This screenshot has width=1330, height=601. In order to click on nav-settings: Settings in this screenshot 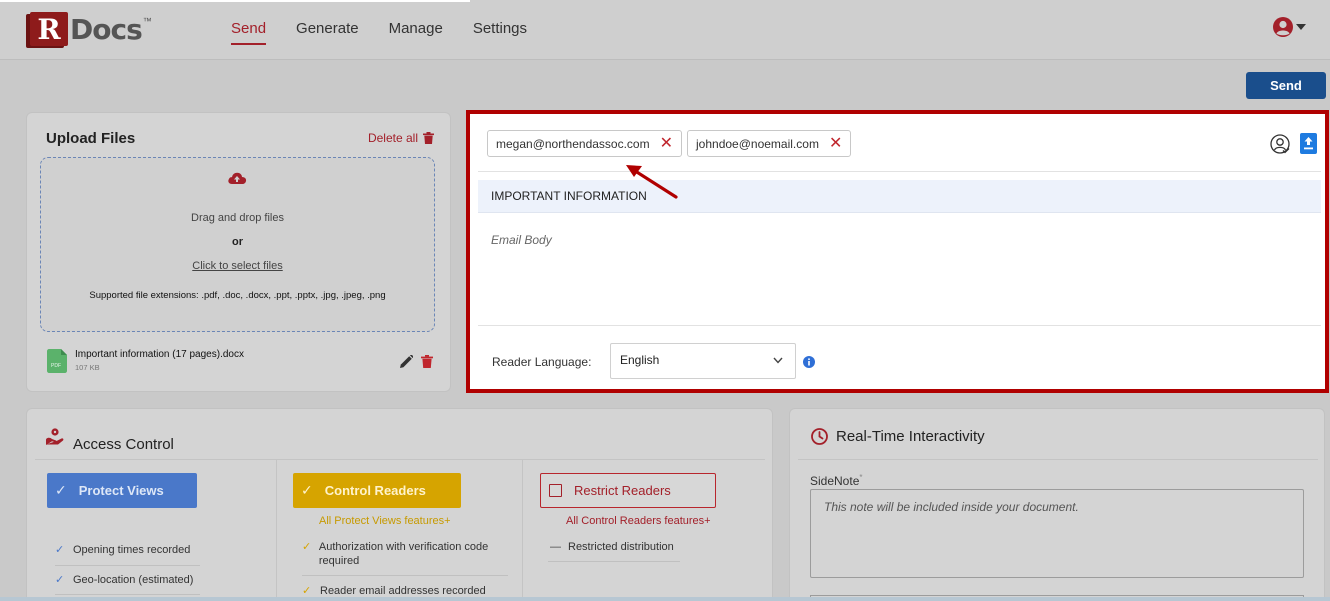, I will do `click(500, 32)`.